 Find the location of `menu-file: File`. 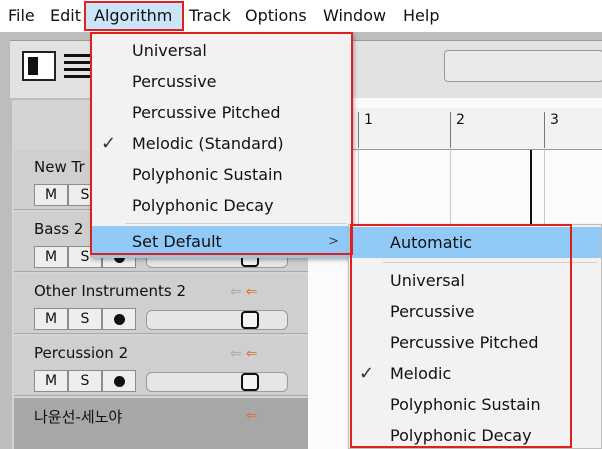

menu-file: File is located at coordinates (21, 16).